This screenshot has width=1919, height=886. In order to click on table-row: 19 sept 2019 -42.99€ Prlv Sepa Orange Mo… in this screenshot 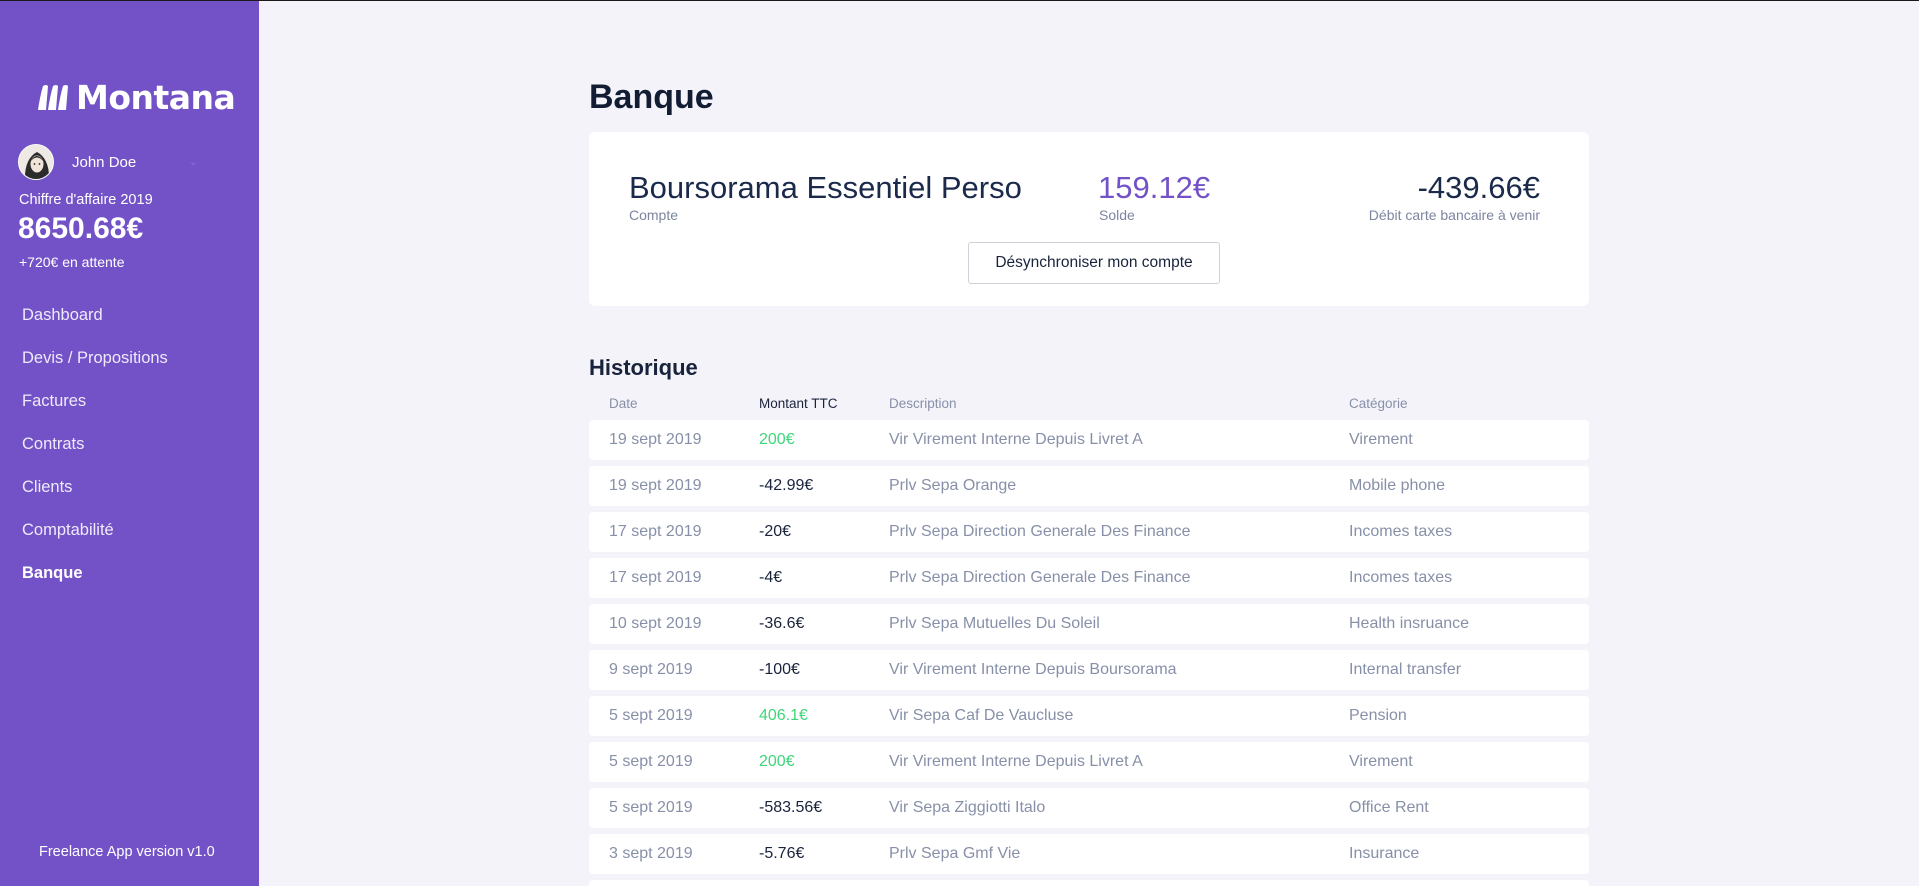, I will do `click(1089, 486)`.